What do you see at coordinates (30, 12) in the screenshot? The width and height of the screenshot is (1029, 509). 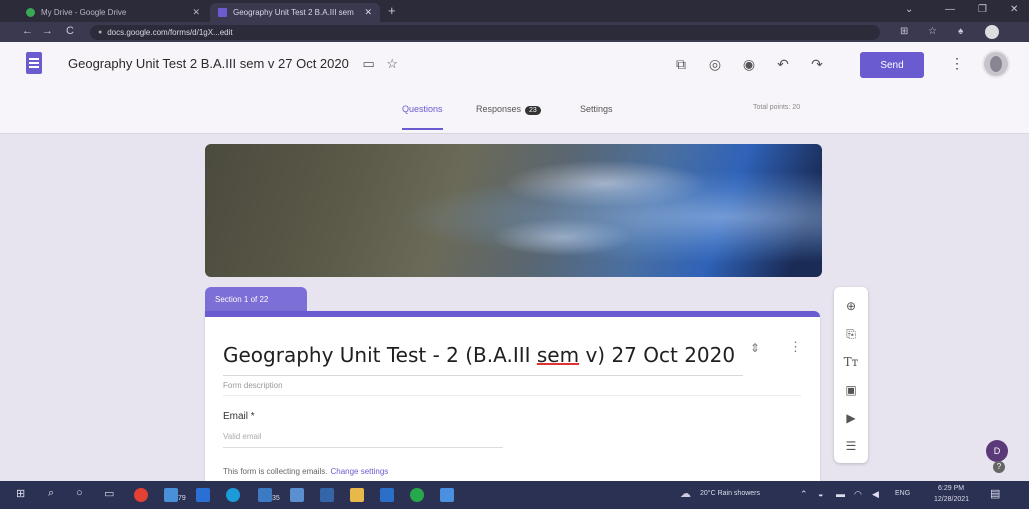 I see `drive-icon` at bounding box center [30, 12].